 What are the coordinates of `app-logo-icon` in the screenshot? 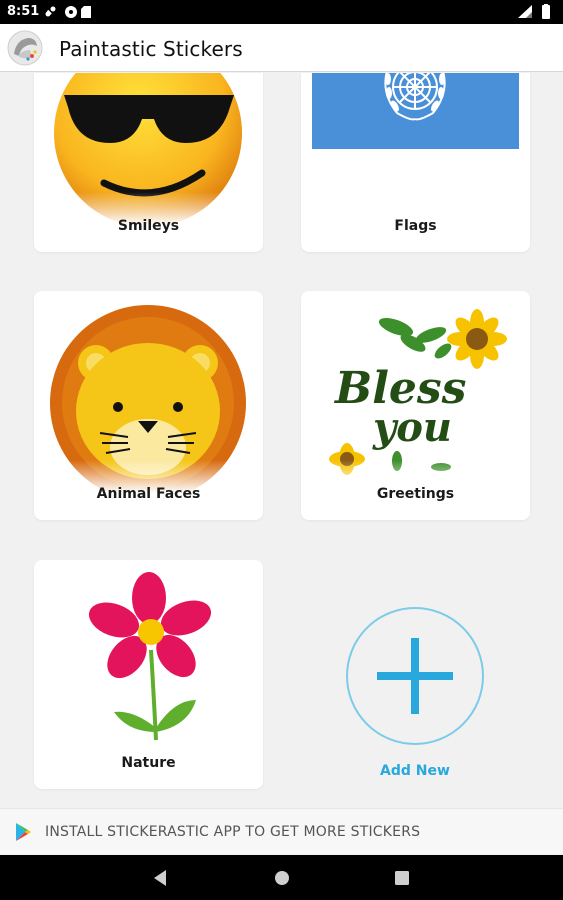 It's located at (25, 48).